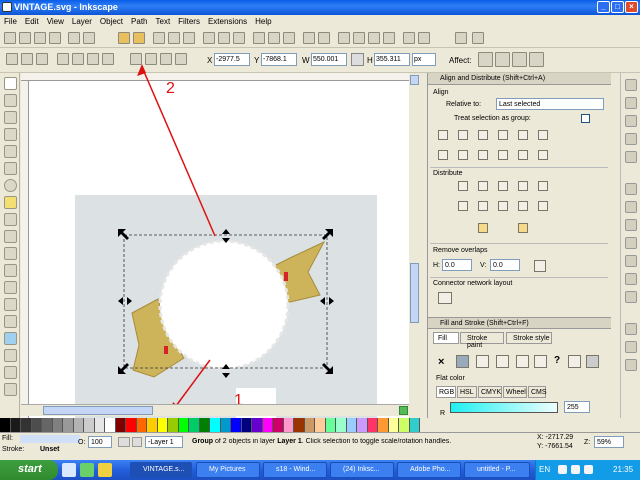 This screenshot has width=640, height=480. What do you see at coordinates (588, 469) in the screenshot?
I see `tray-volume-icon` at bounding box center [588, 469].